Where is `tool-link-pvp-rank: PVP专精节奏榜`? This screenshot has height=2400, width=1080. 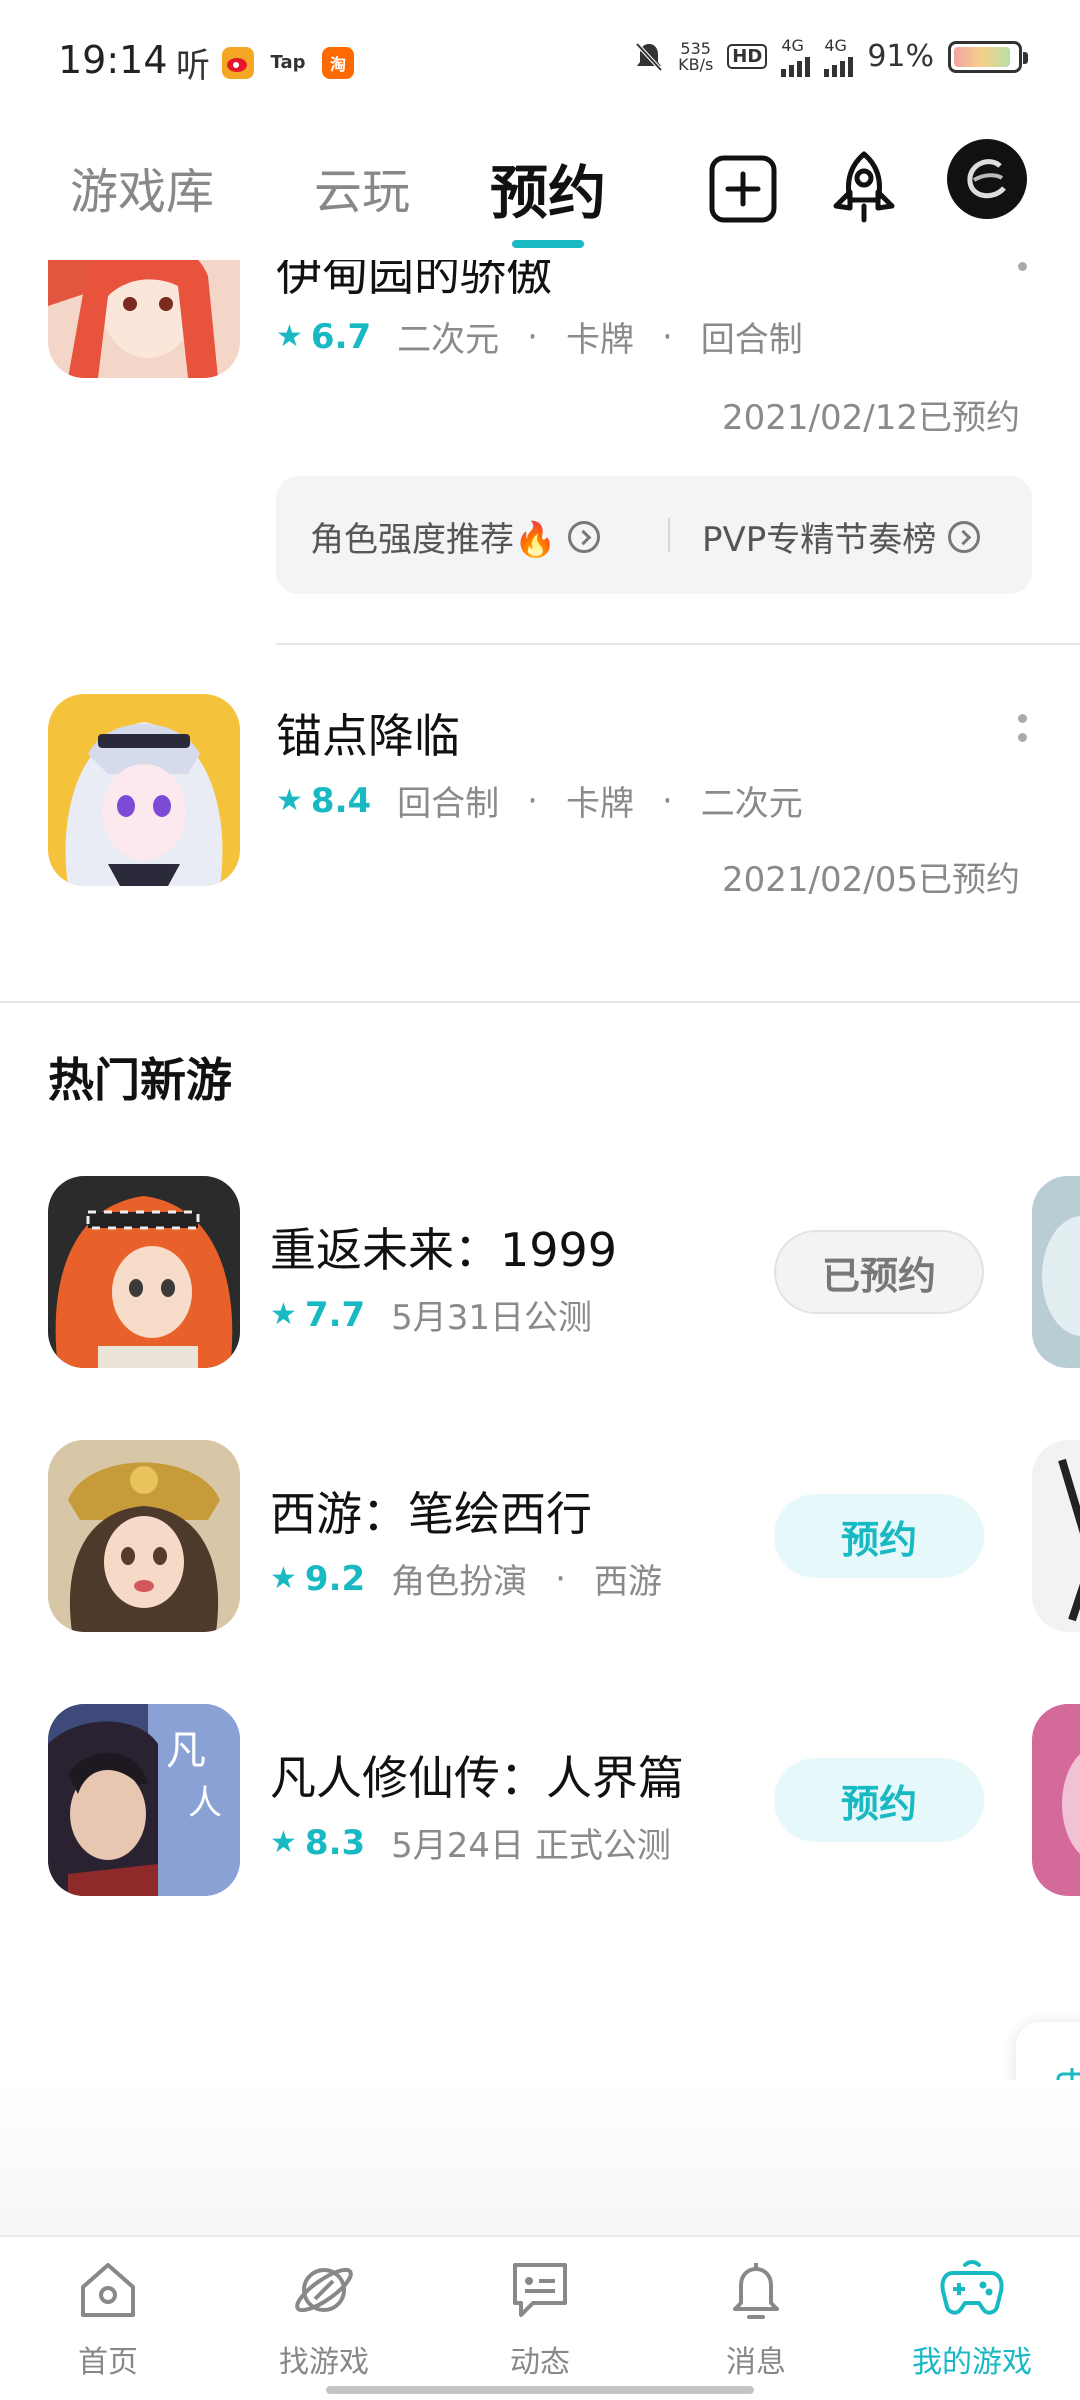 tool-link-pvp-rank: PVP专精节奏榜 is located at coordinates (841, 536).